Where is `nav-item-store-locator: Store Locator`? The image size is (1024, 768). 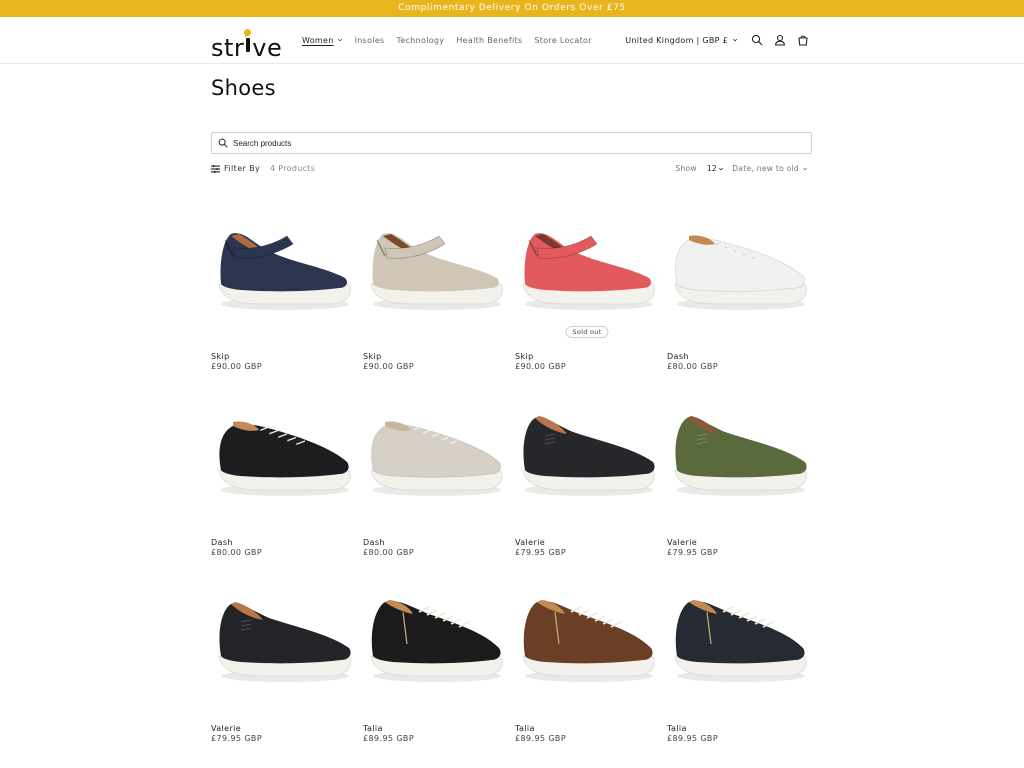
nav-item-store-locator: Store Locator is located at coordinates (562, 40).